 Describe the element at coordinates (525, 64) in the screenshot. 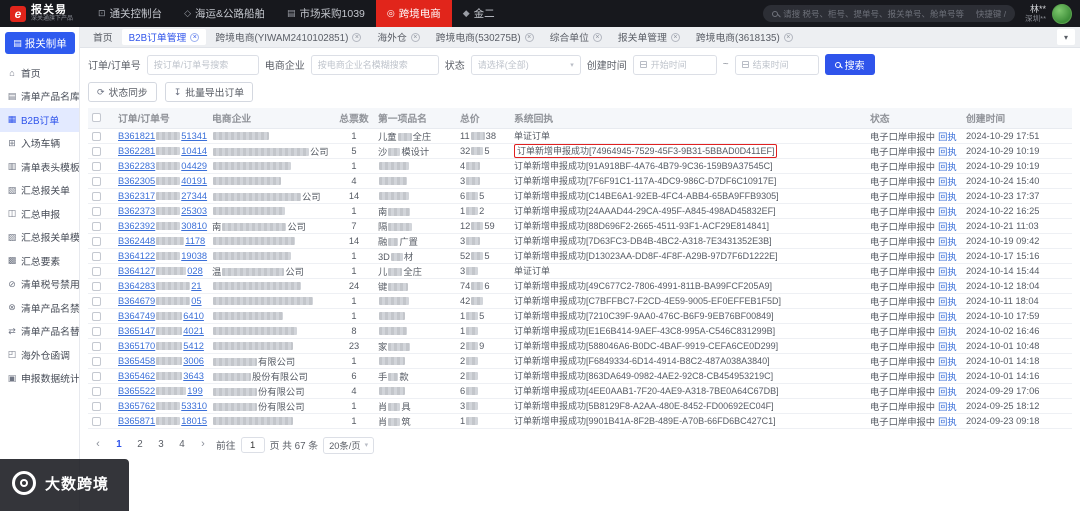

I see `status-select: 请选择(全部) ▾` at that location.